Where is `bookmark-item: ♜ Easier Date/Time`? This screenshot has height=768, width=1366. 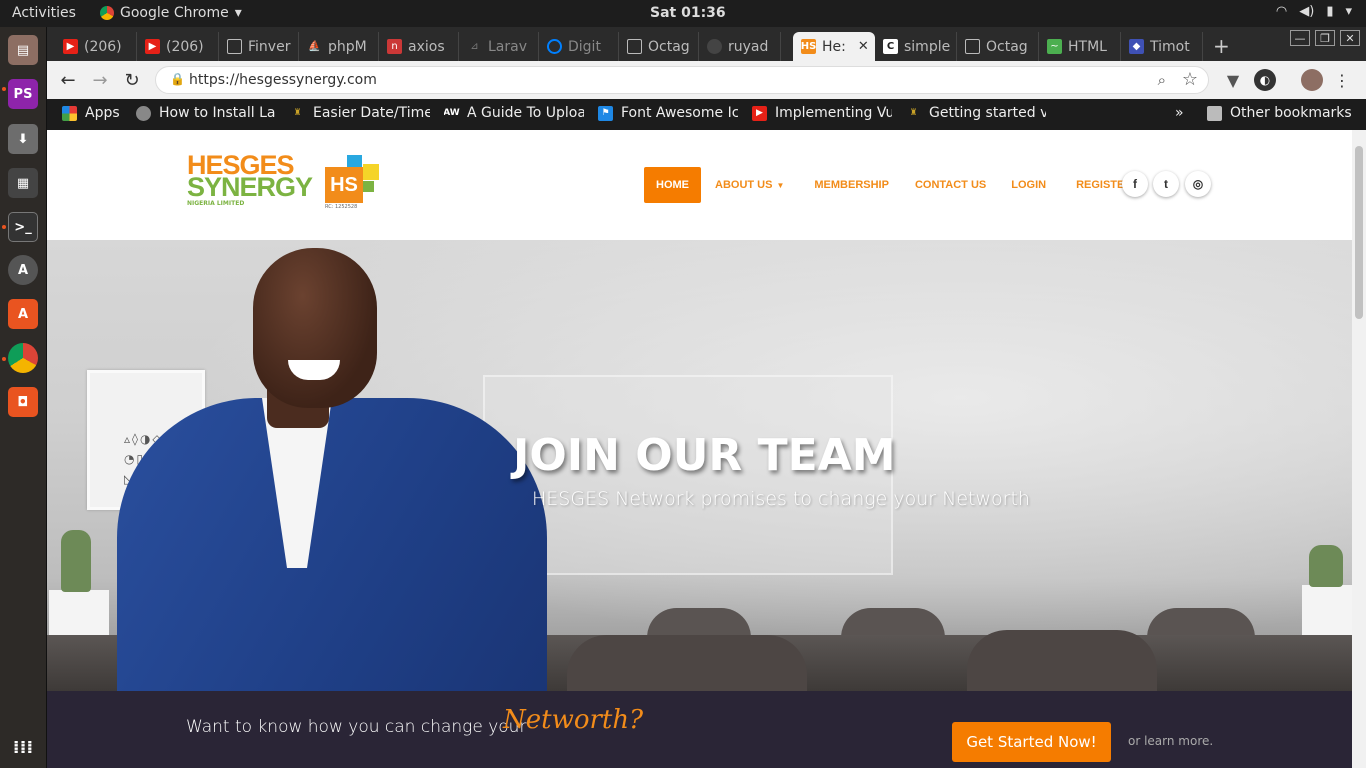 bookmark-item: ♜ Easier Date/Time is located at coordinates (360, 113).